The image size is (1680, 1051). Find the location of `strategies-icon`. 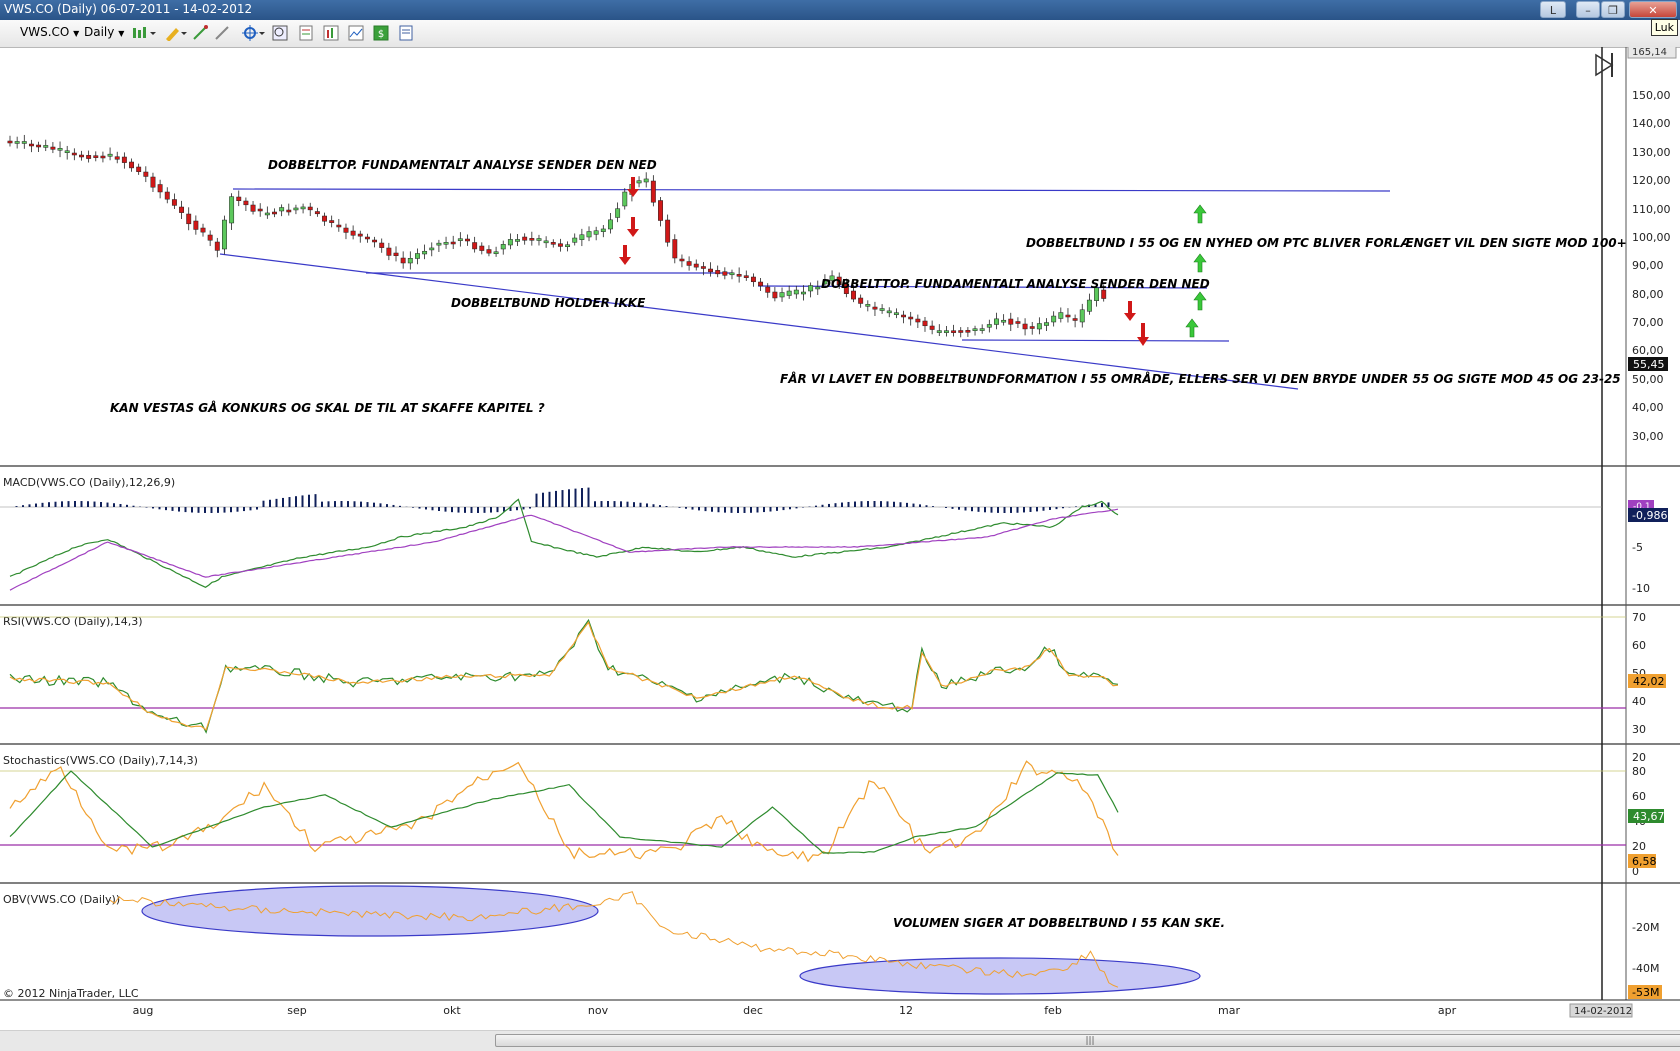

strategies-icon is located at coordinates (356, 33).